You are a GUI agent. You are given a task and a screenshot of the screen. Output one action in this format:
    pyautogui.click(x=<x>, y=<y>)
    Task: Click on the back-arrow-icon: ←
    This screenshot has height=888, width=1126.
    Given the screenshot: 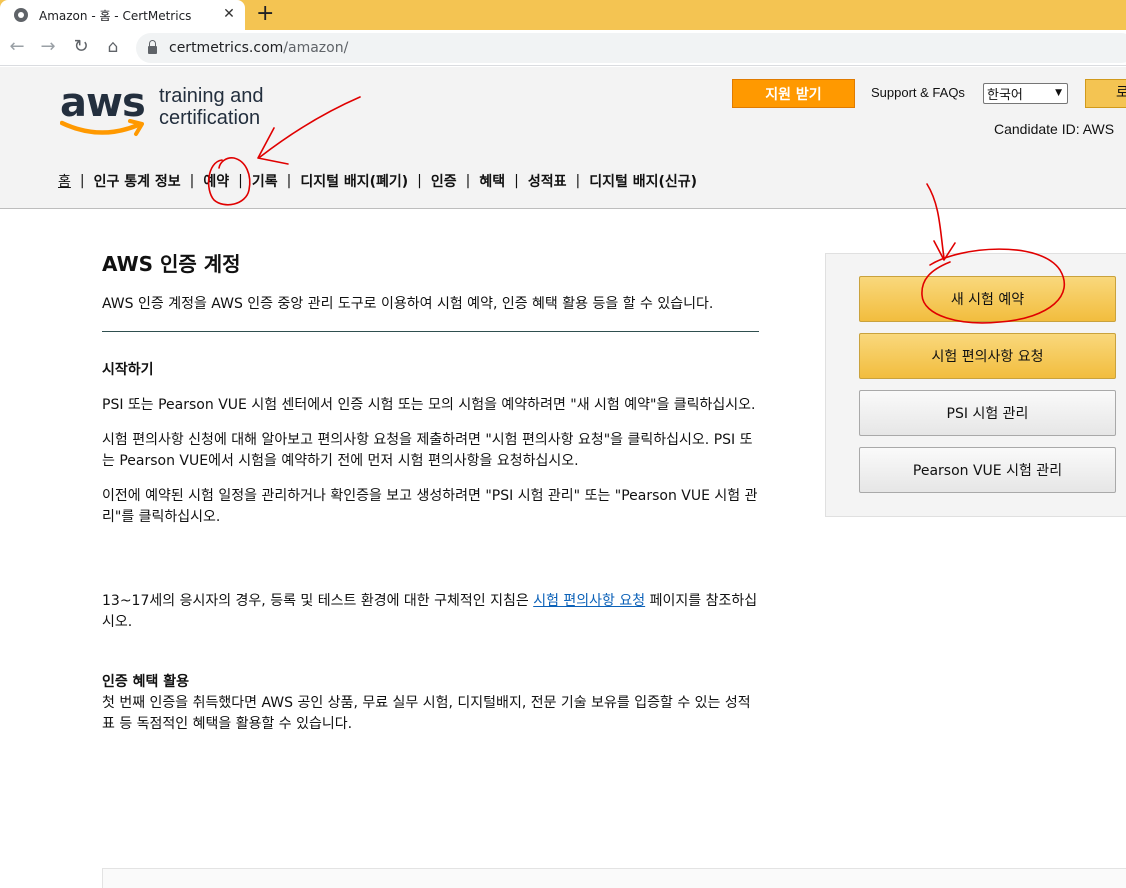 What is the action you would take?
    pyautogui.click(x=17, y=47)
    